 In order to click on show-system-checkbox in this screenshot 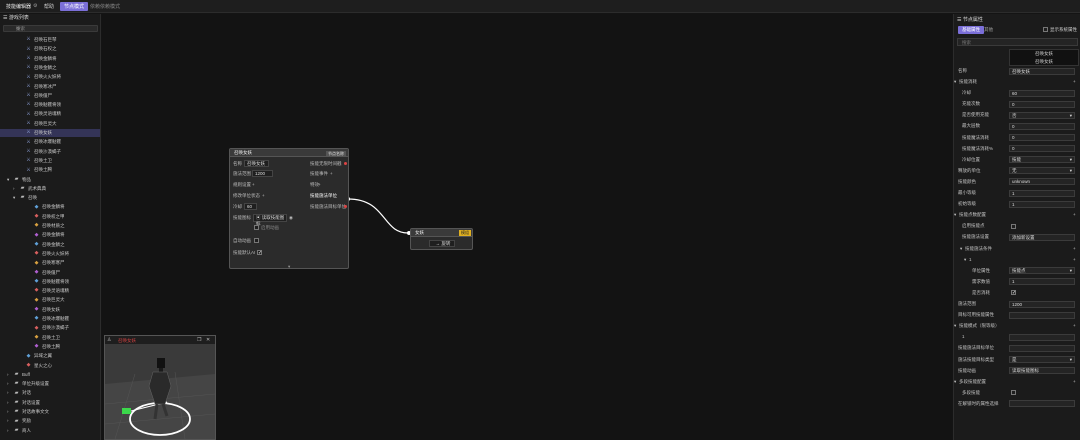, I will do `click(1045, 29)`.